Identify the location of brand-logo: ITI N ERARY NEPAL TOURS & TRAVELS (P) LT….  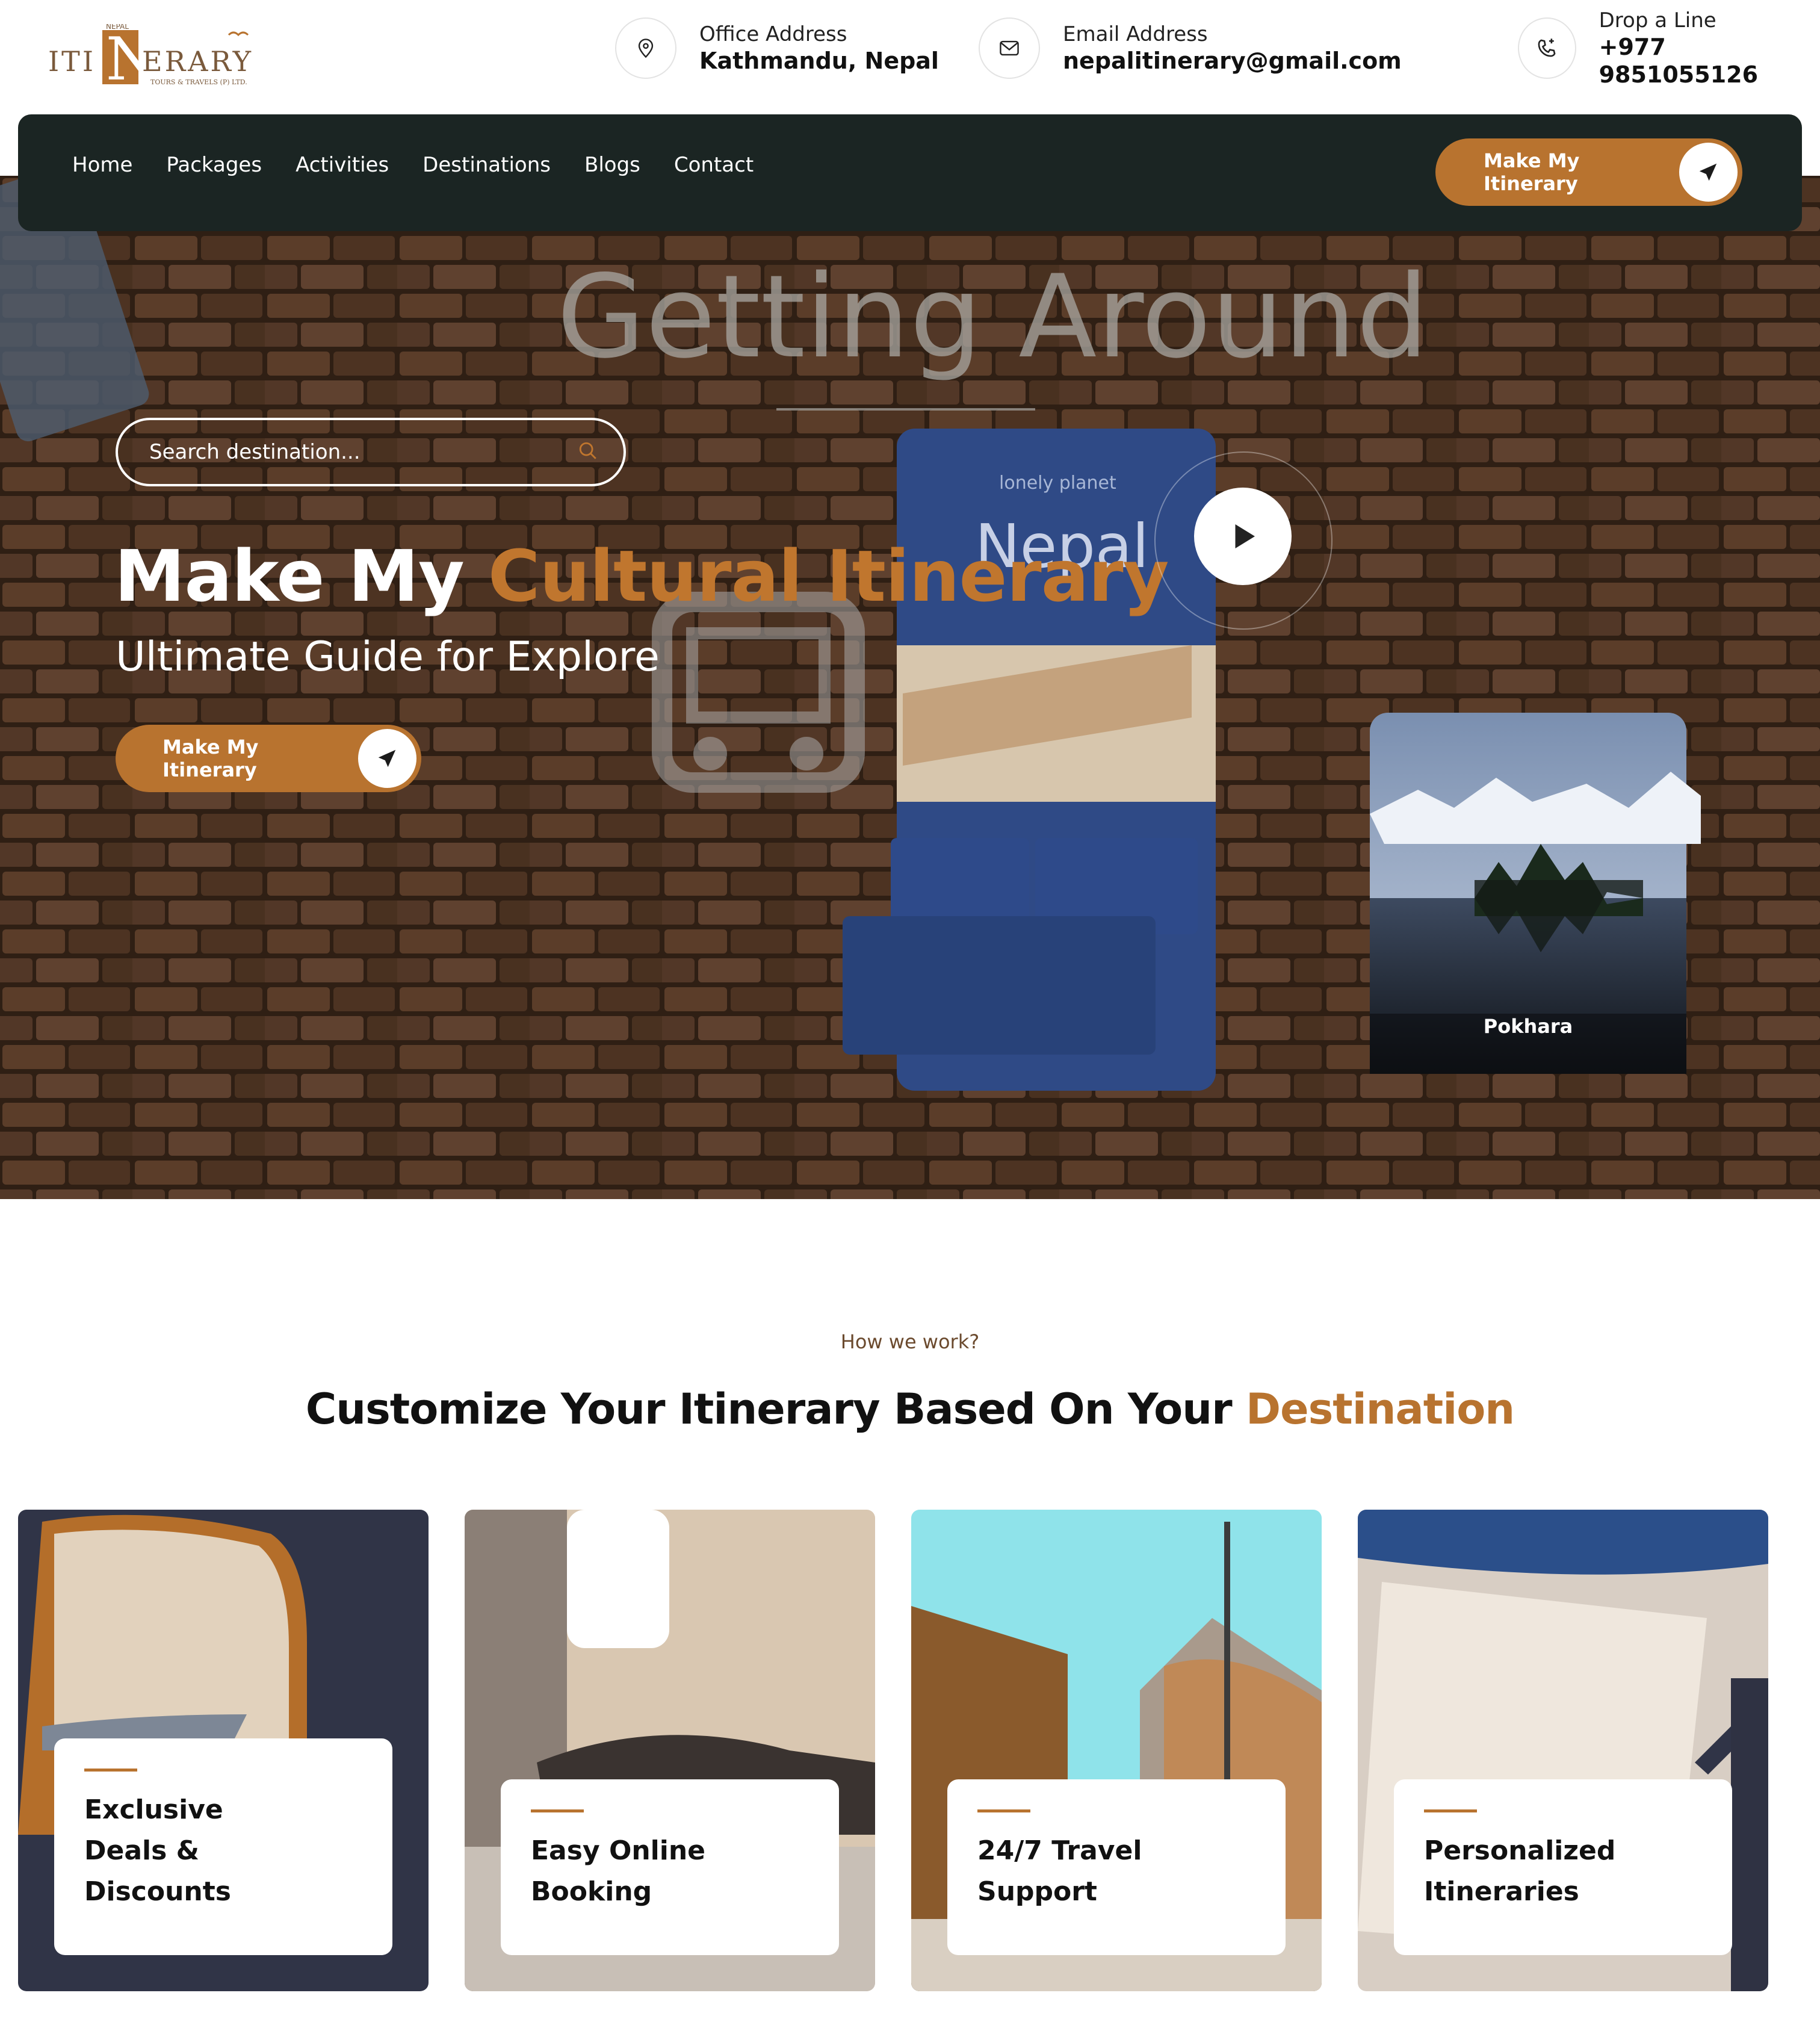
(153, 59).